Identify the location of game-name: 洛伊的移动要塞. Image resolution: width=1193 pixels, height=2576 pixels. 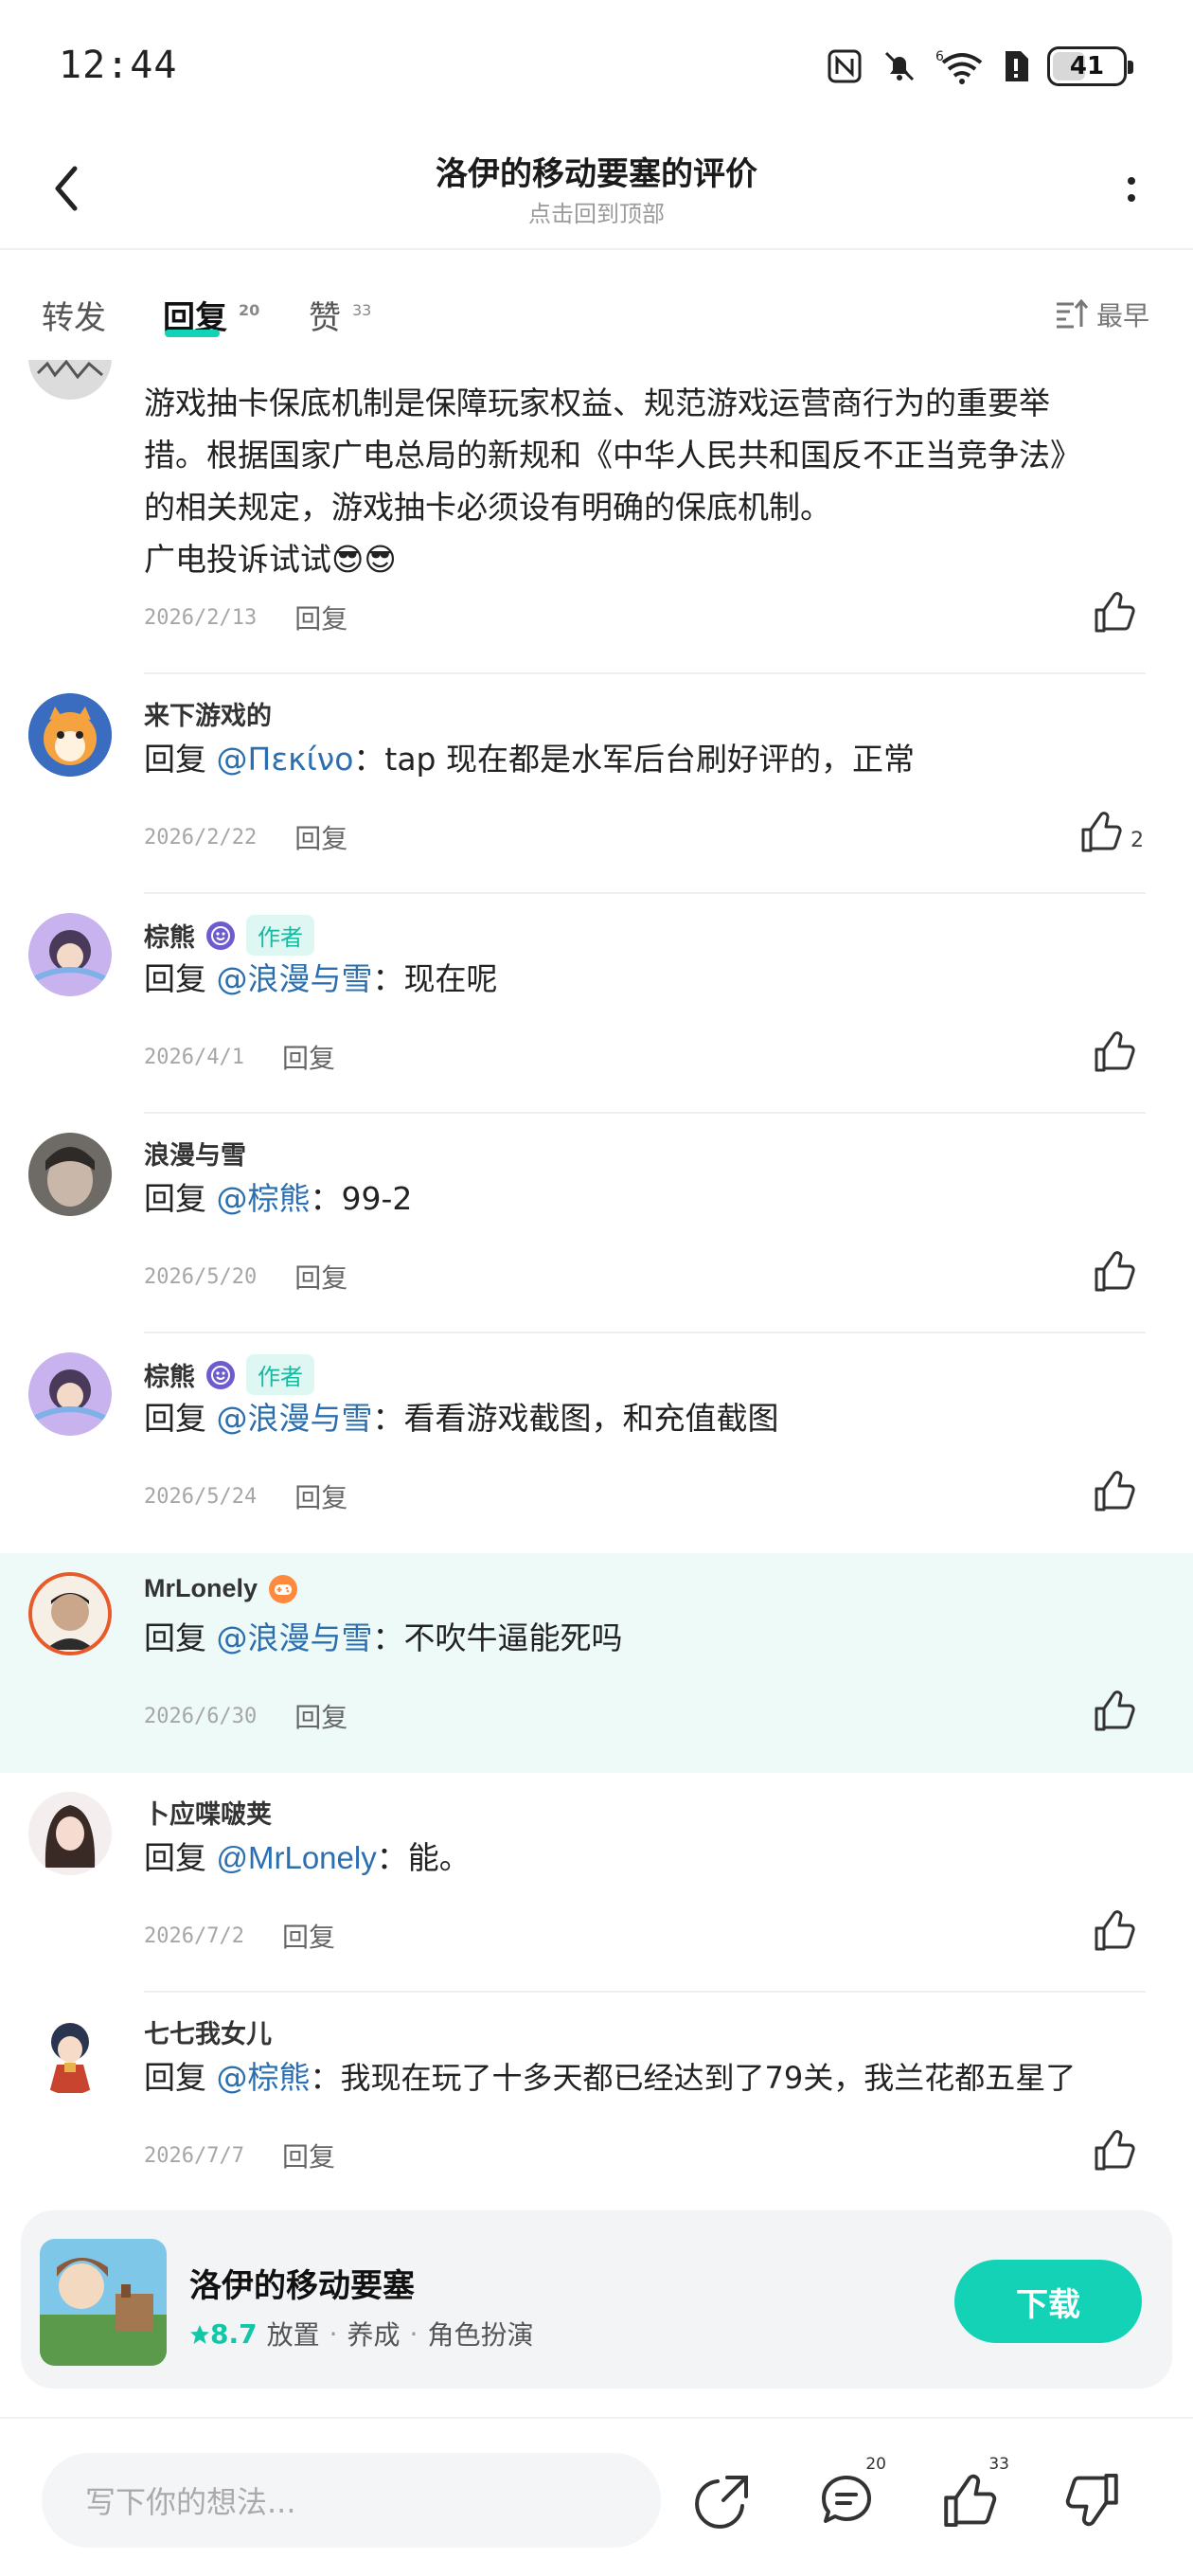
(302, 2283).